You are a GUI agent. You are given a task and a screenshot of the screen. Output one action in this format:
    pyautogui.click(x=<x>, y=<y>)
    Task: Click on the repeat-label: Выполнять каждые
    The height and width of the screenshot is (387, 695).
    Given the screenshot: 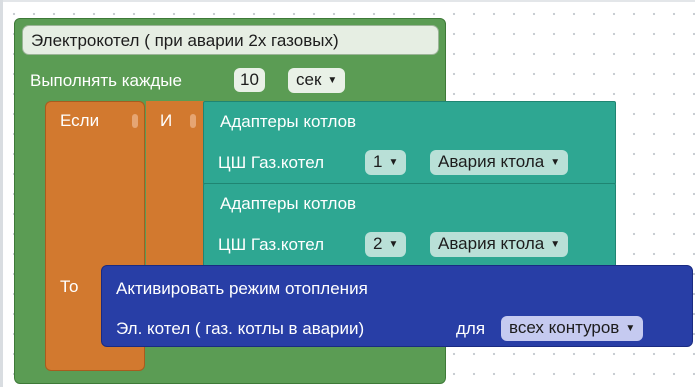 What is the action you would take?
    pyautogui.click(x=106, y=80)
    